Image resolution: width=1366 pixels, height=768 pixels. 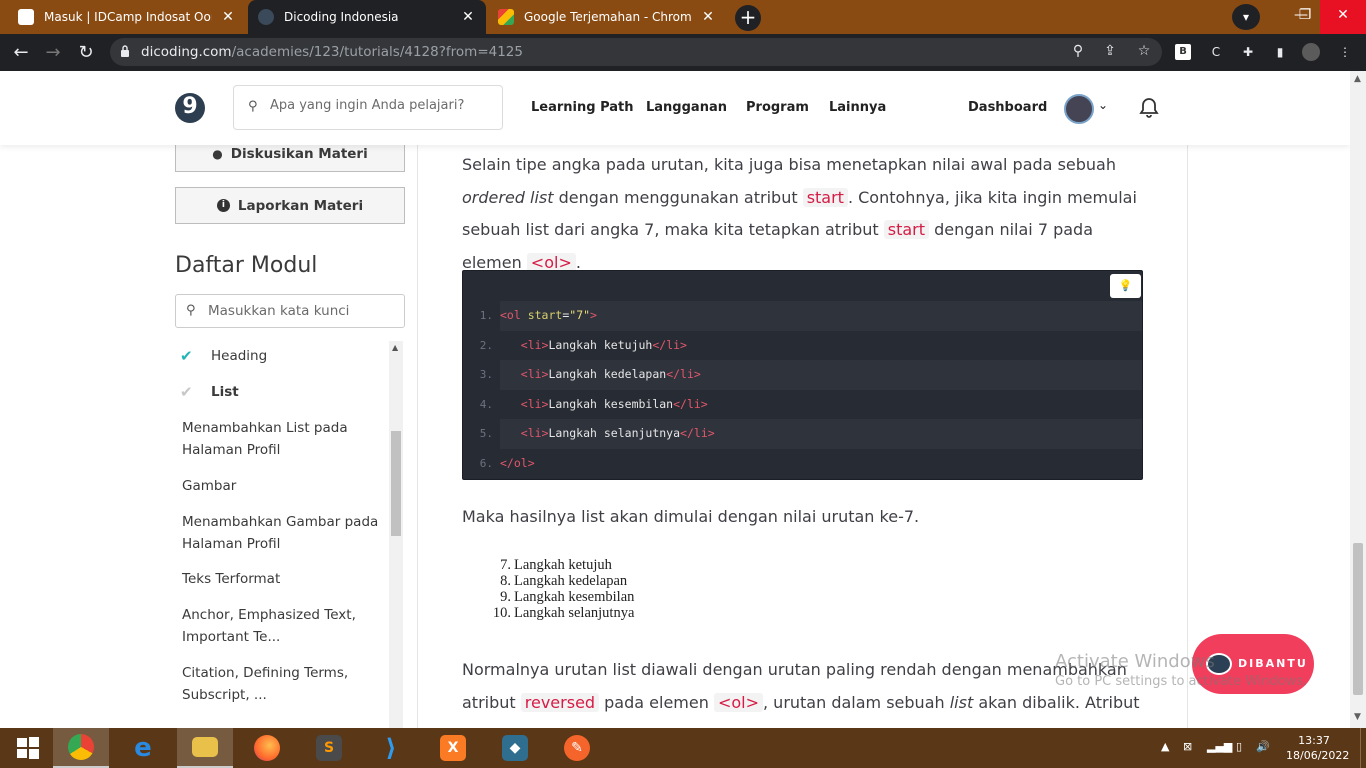 I want to click on xampp-taskbar-icon: X, so click(x=453, y=748).